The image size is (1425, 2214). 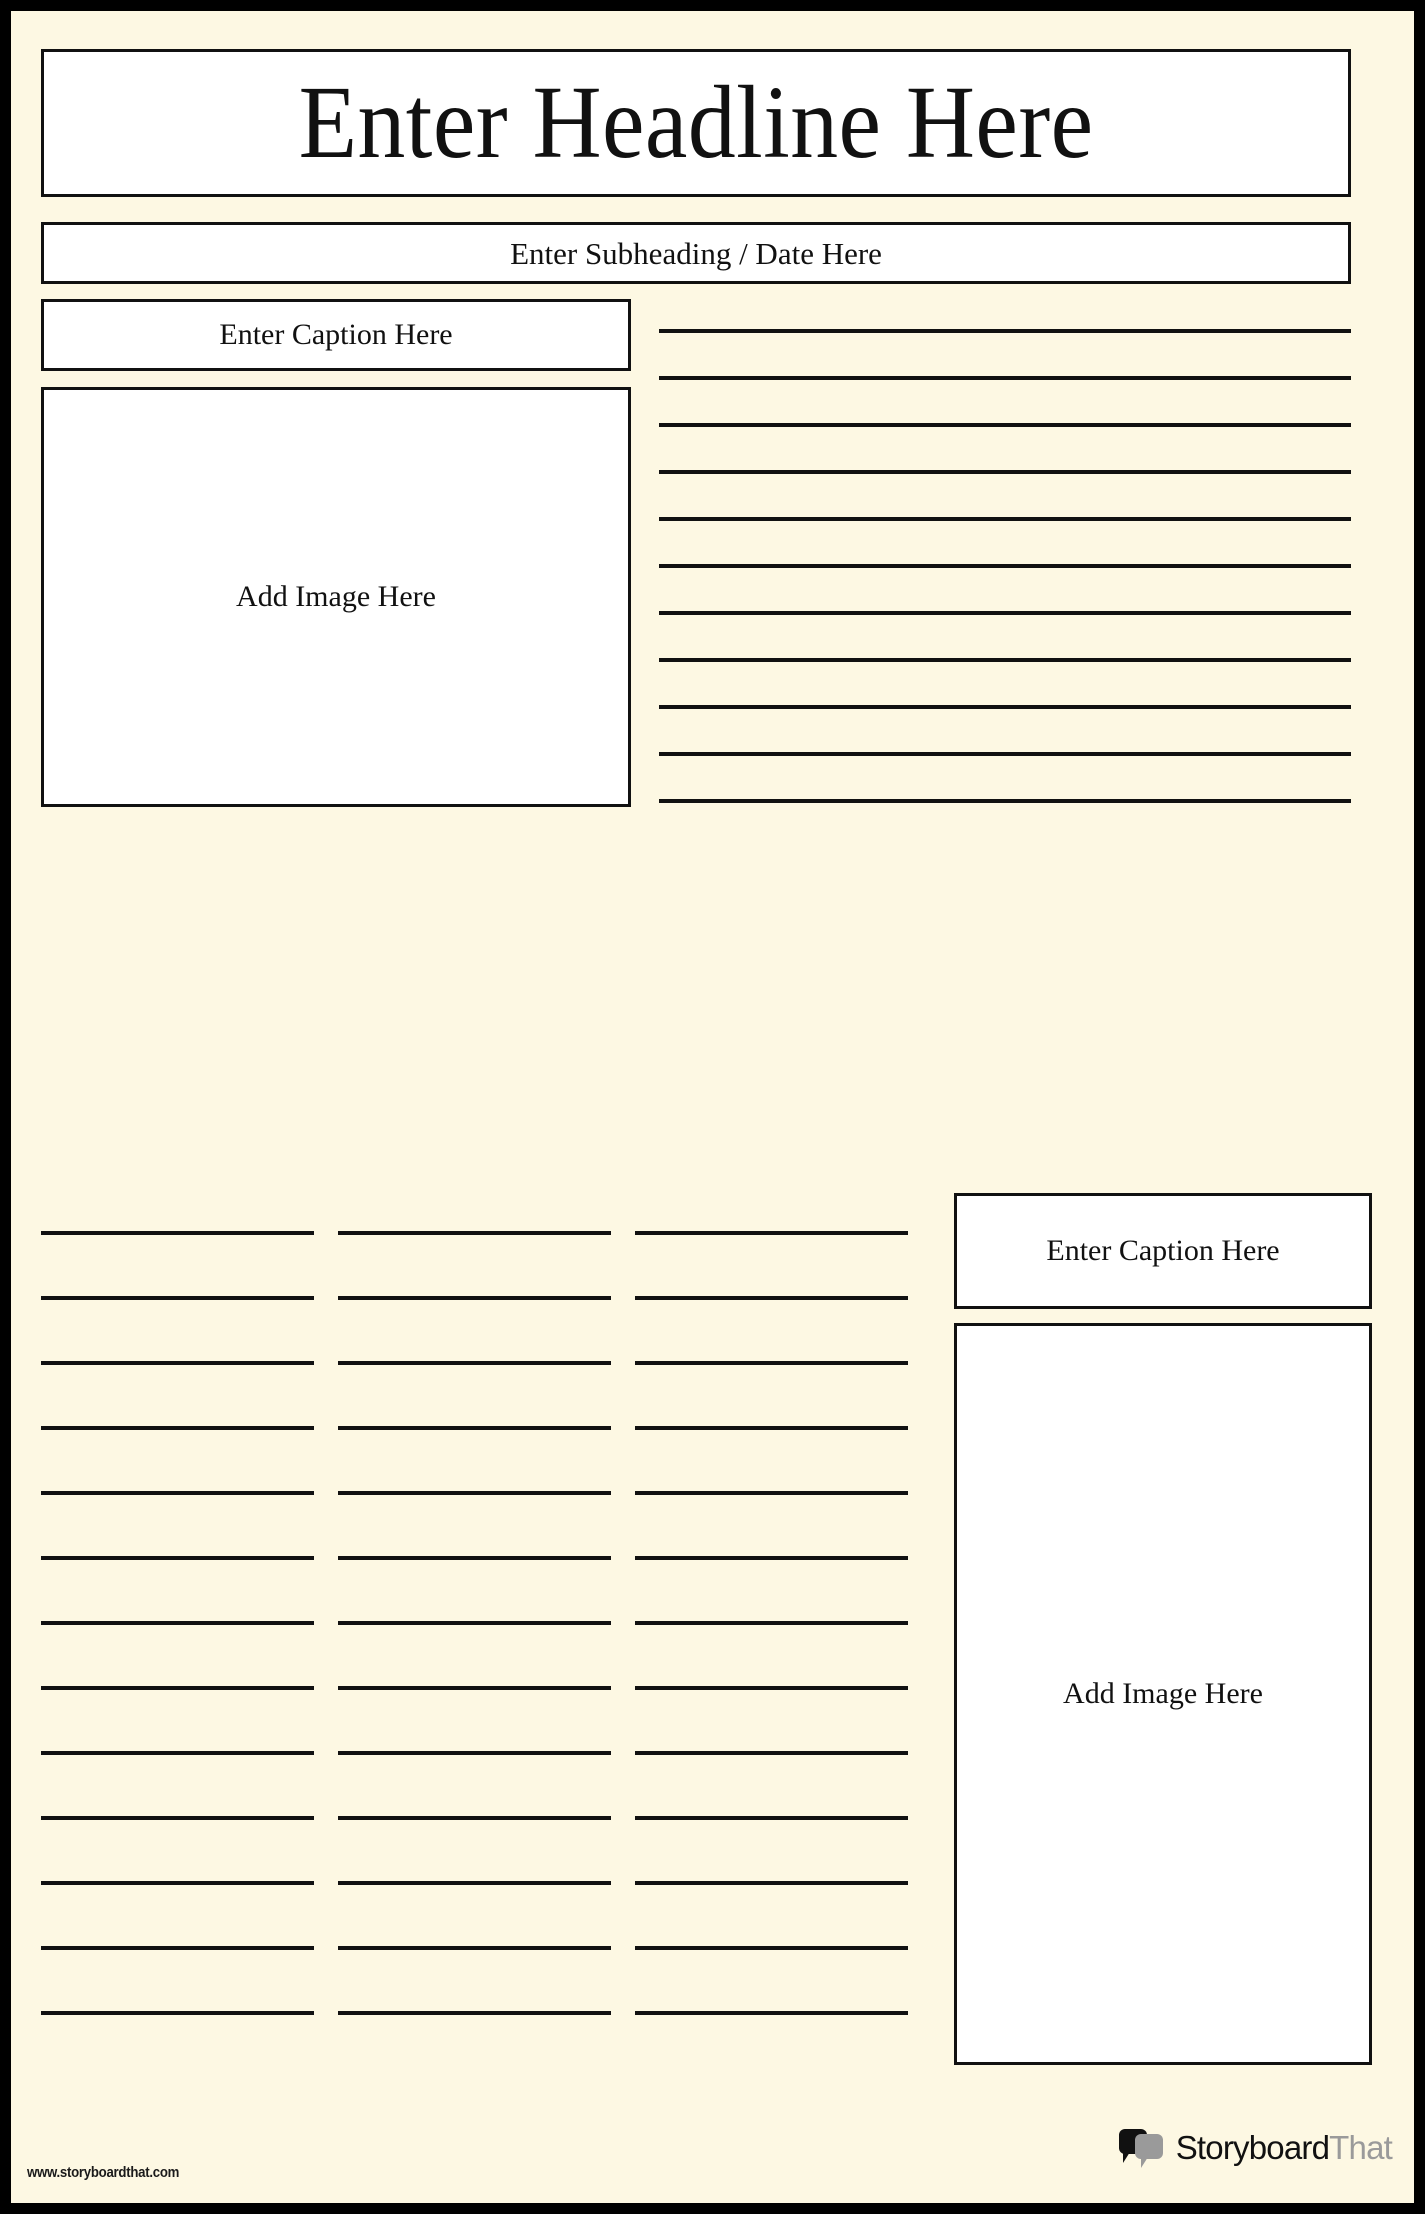 What do you see at coordinates (103, 2172) in the screenshot?
I see `footer-website-url: www.storyboardthat.com` at bounding box center [103, 2172].